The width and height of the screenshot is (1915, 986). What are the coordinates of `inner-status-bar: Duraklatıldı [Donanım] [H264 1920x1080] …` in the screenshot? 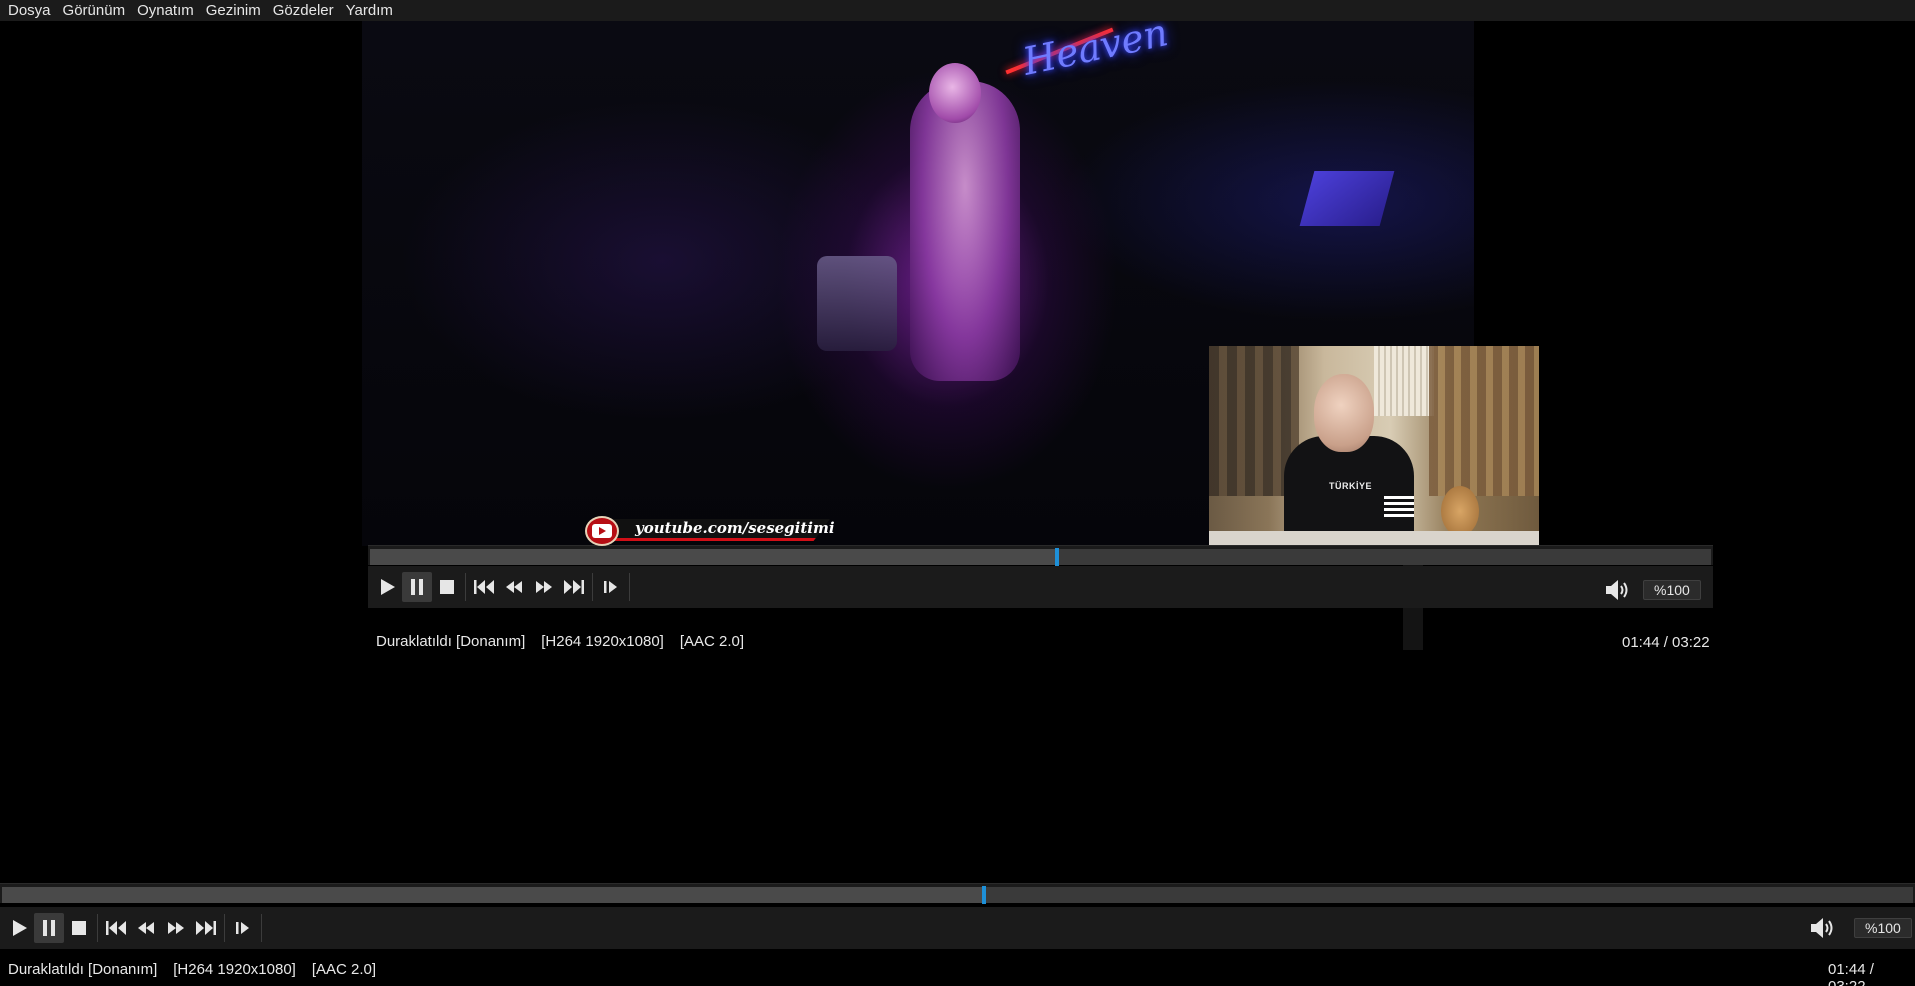 It's located at (568, 641).